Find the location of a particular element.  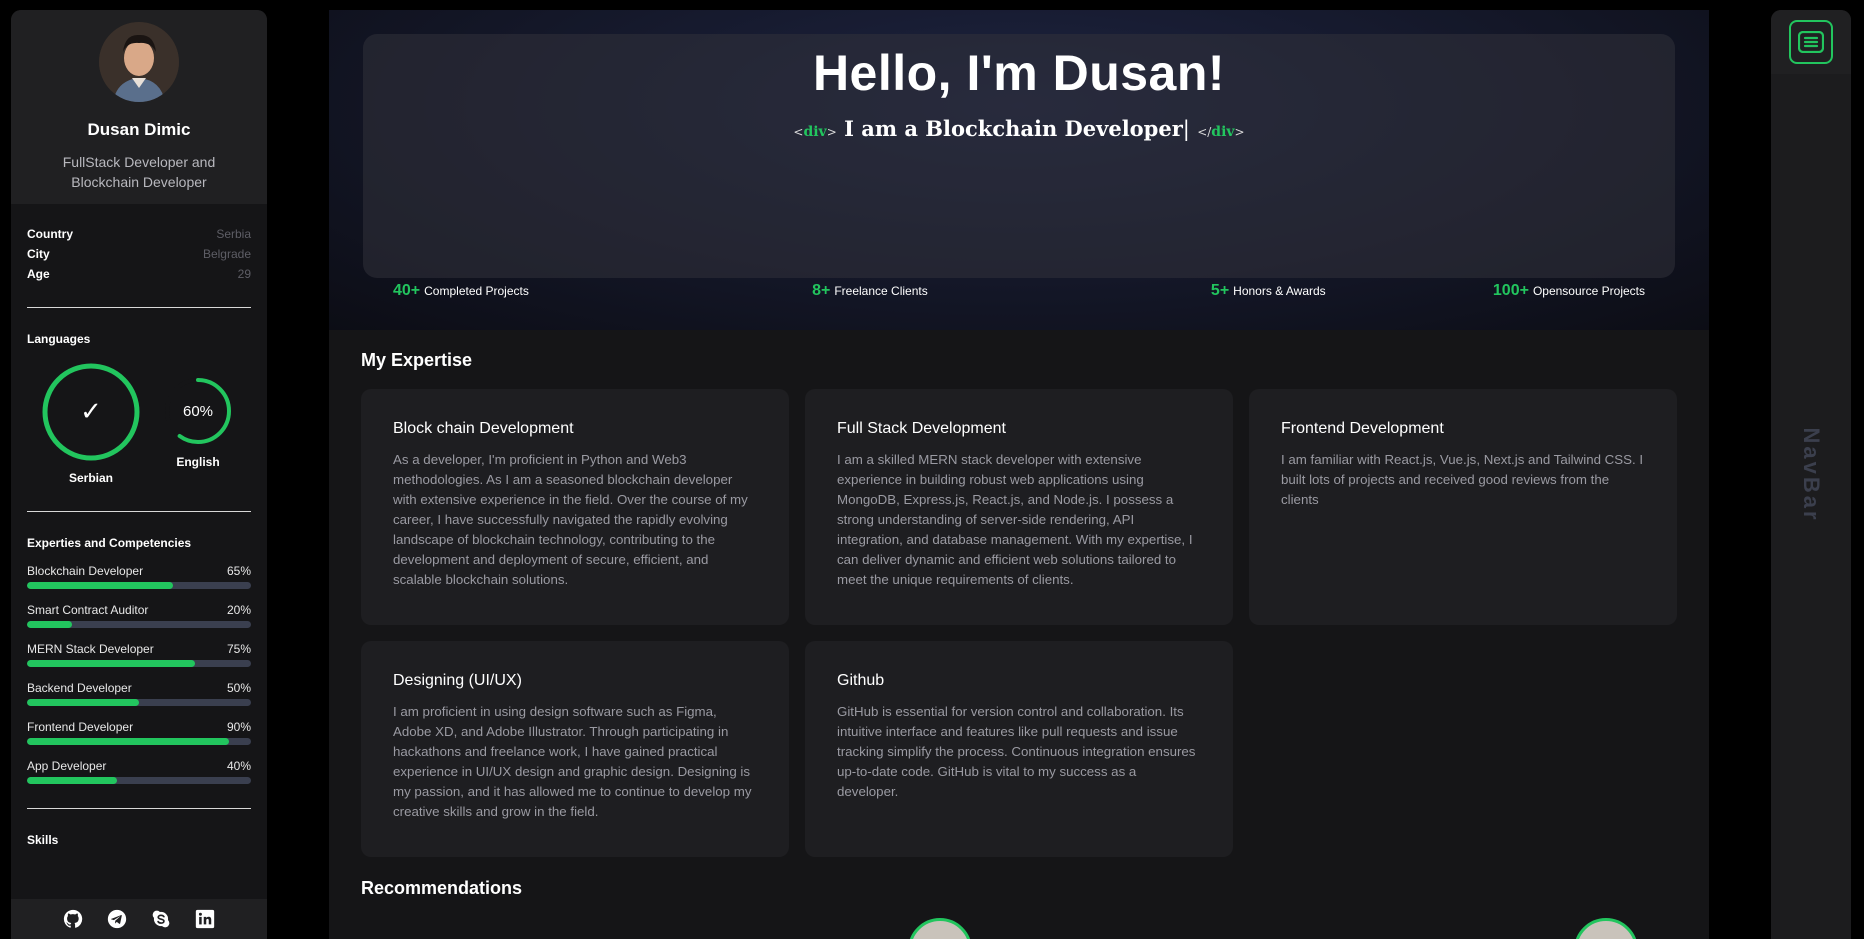

stat-number: 40+ is located at coordinates (407, 290).